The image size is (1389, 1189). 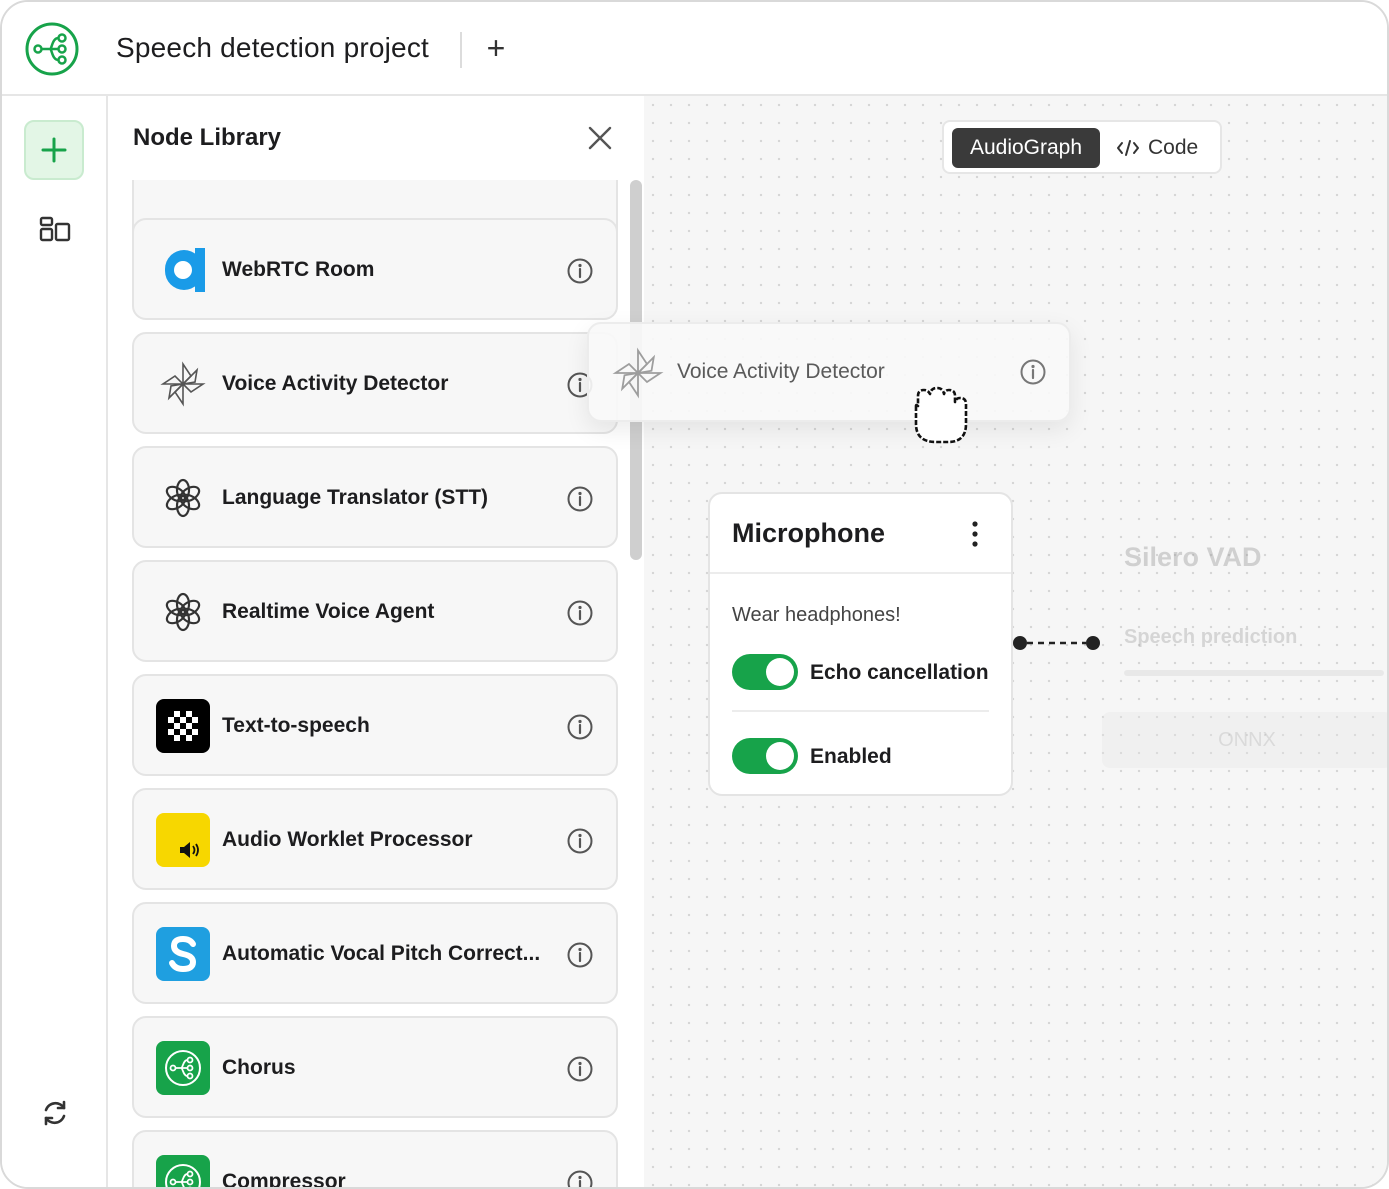 I want to click on code-tab: Code, so click(x=1164, y=148).